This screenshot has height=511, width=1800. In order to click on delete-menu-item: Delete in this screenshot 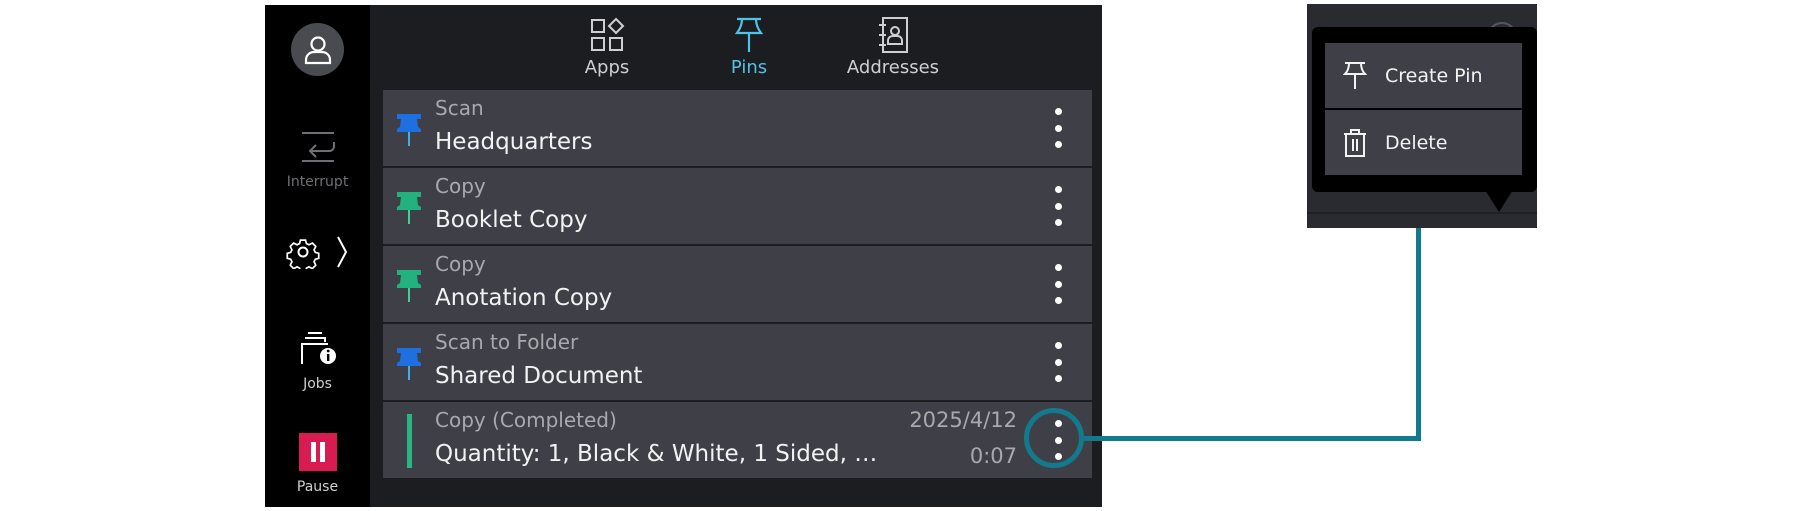, I will do `click(1423, 142)`.